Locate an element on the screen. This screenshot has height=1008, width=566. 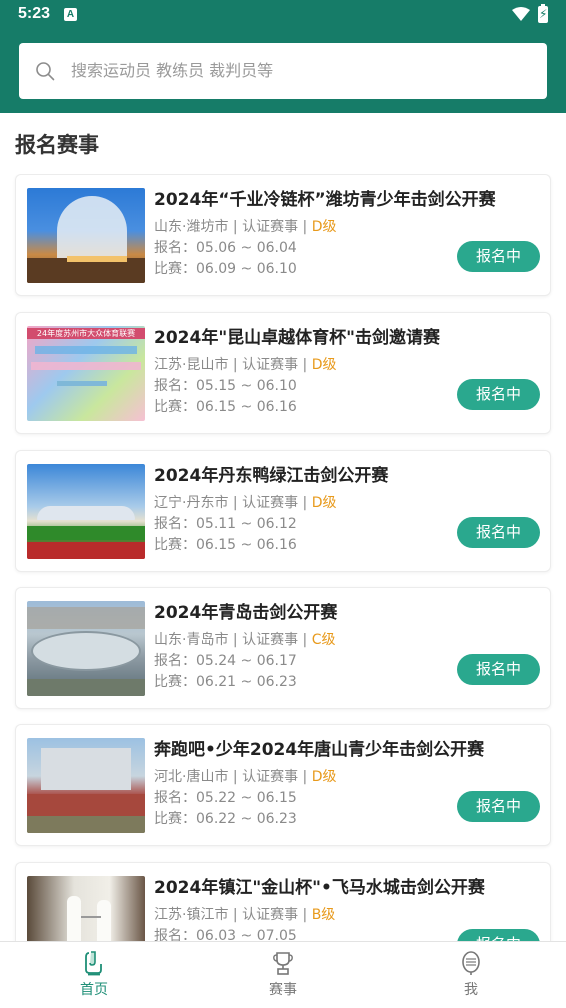
nav-label-events: 赛事 is located at coordinates (283, 990).